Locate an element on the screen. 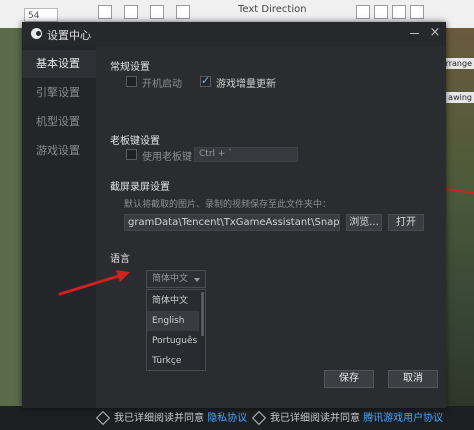  screenshot-description: 默认将截取的图片、录制的视频保存至此文件夹中： is located at coordinates (228, 205).